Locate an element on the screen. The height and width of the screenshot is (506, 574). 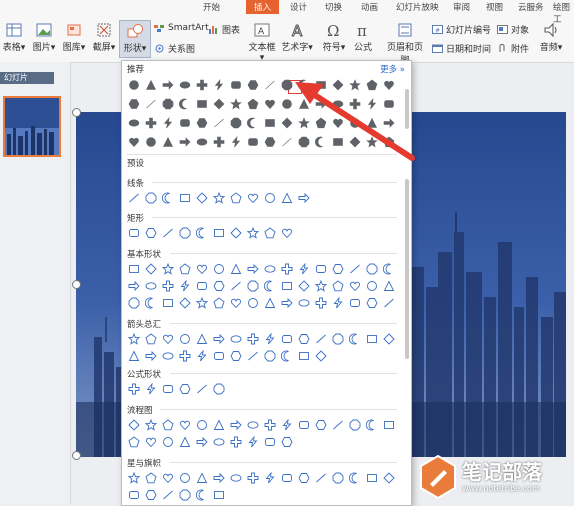
shapes-button: 形状▾ is located at coordinates (135, 39).